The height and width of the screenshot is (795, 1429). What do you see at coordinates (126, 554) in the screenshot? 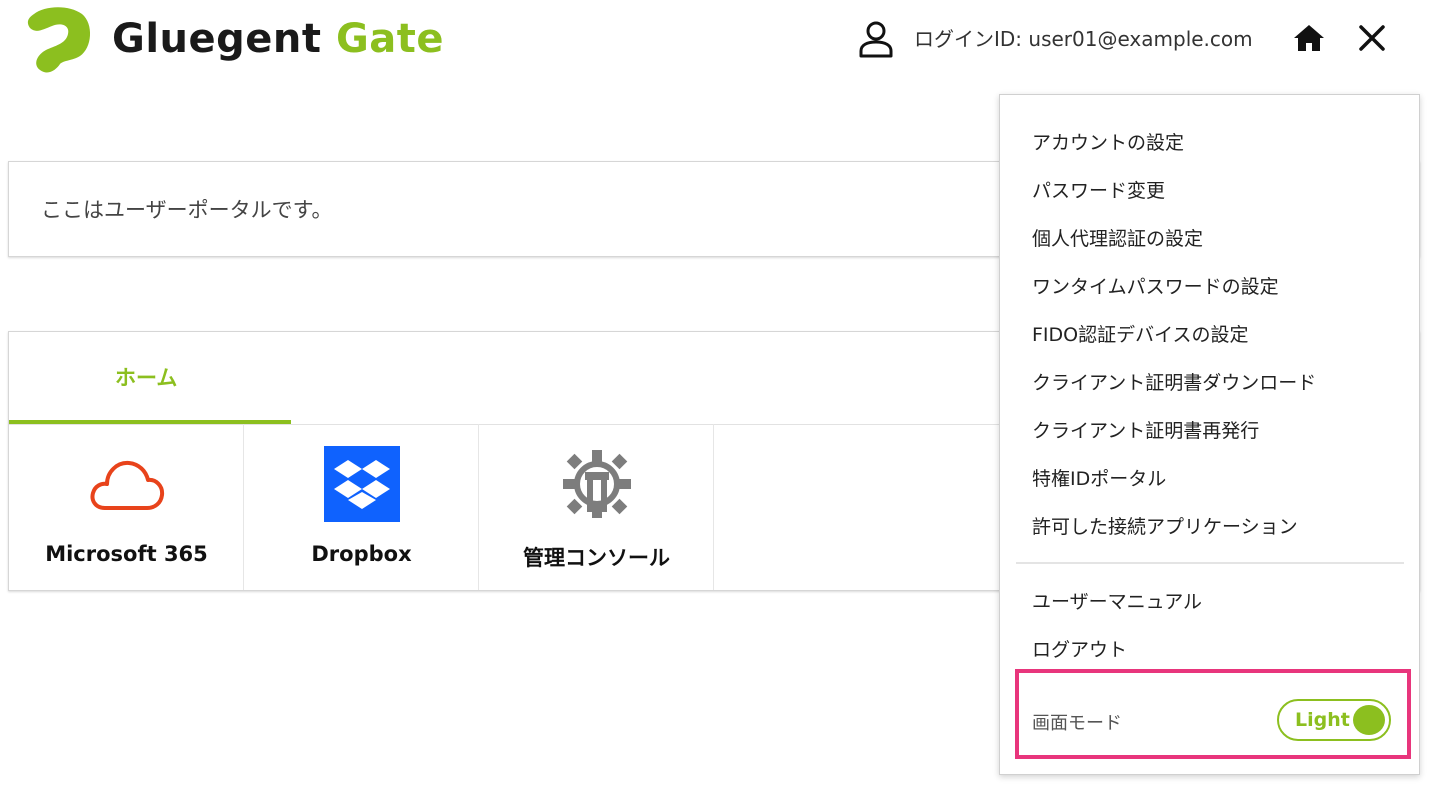
I see `app-label: Microsoft 365` at bounding box center [126, 554].